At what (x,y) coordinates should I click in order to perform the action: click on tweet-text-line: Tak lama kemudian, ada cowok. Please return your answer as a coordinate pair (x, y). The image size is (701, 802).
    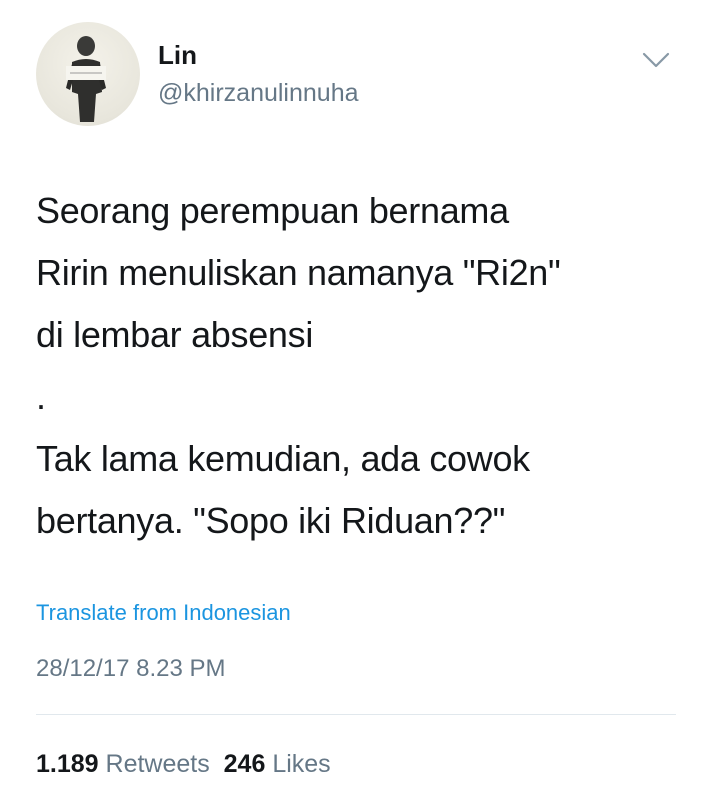
    Looking at the image, I should click on (283, 458).